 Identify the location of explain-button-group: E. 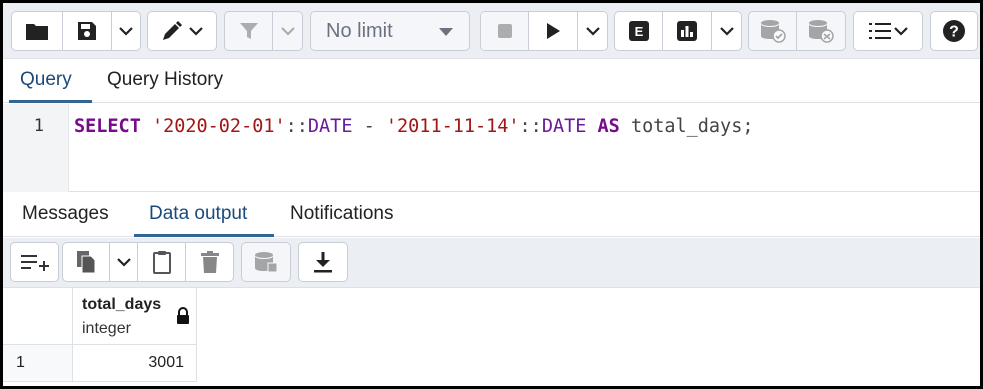
(678, 31).